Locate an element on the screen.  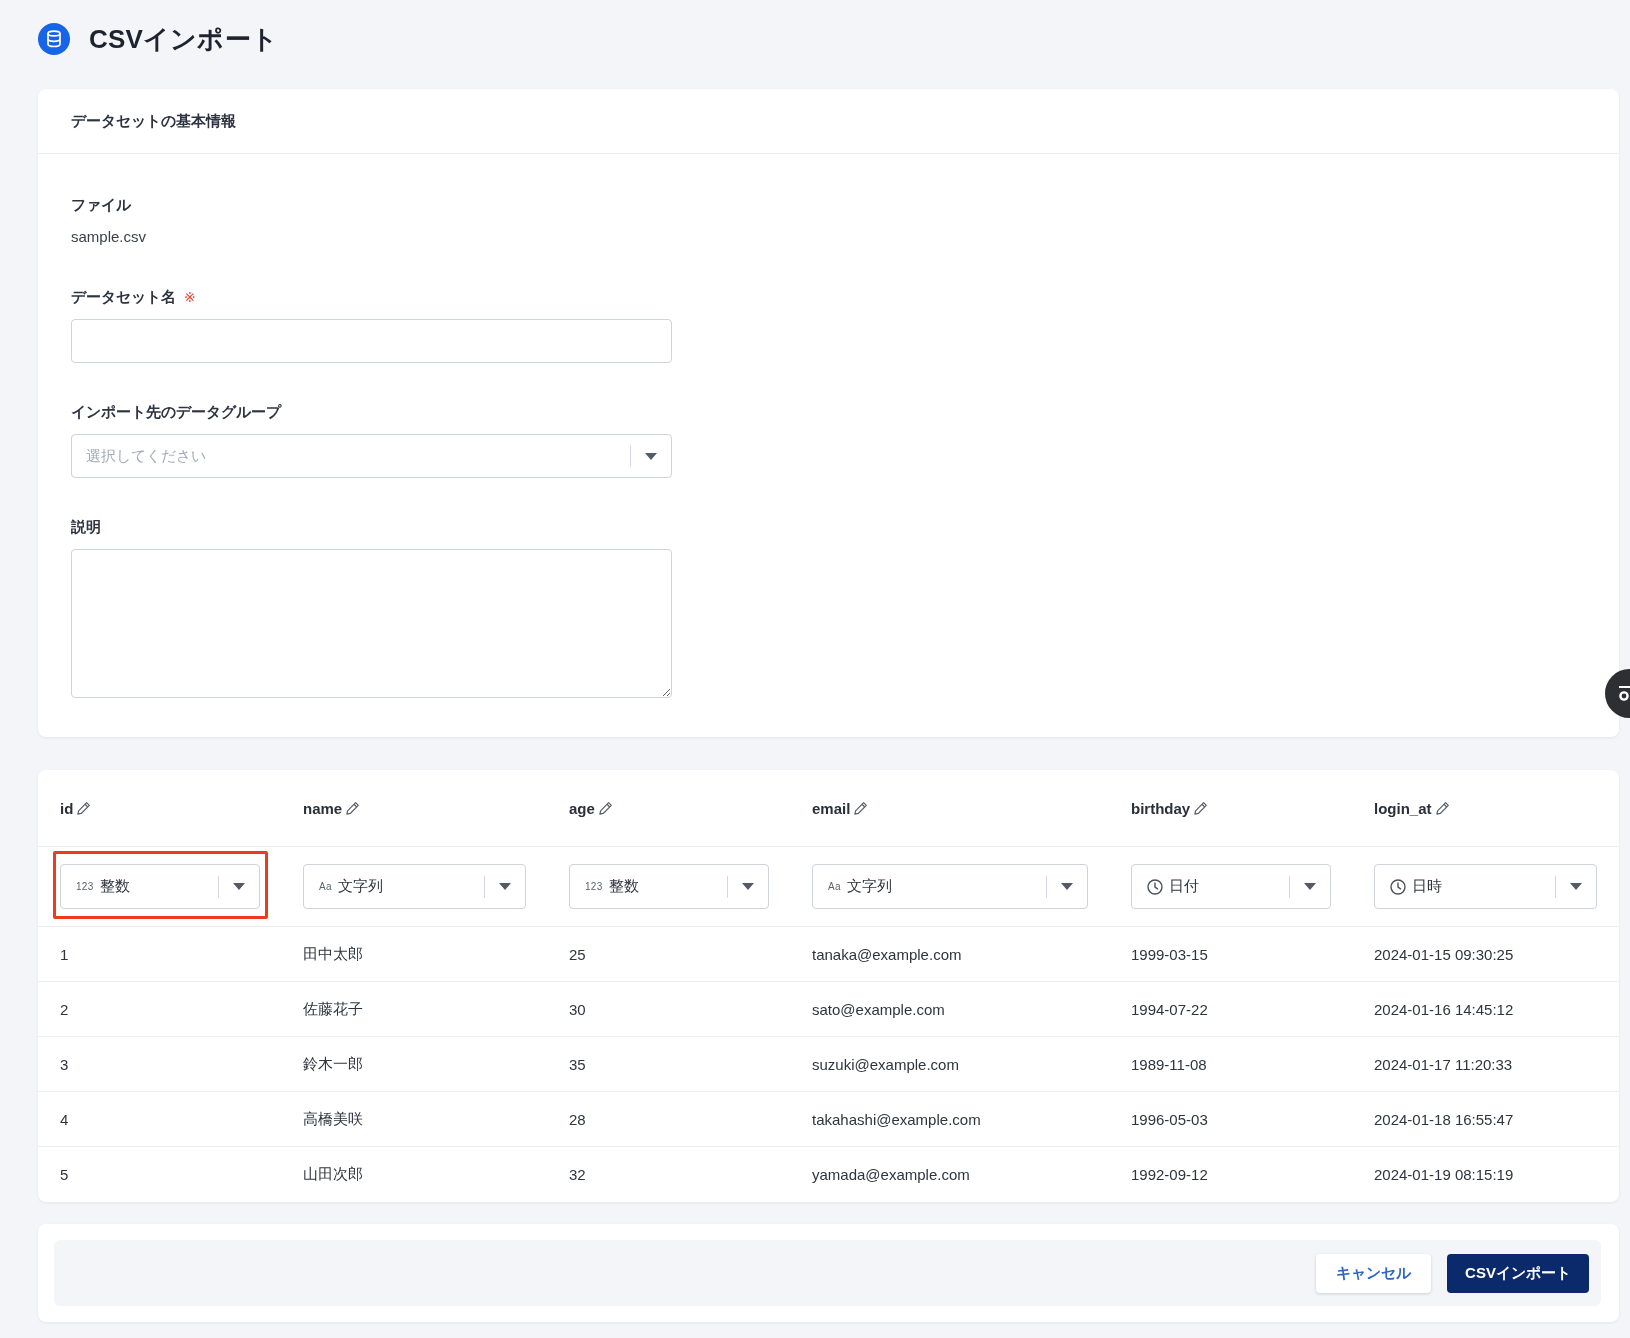
section-title: データセットの基本情報 is located at coordinates (153, 121).